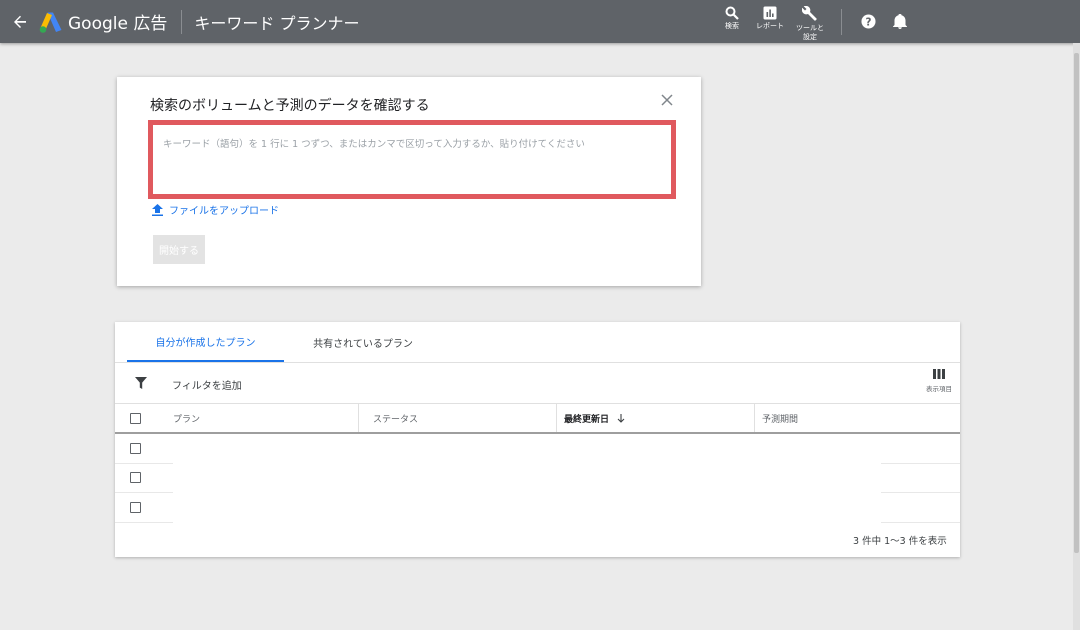 The width and height of the screenshot is (1080, 630). What do you see at coordinates (135, 418) in the screenshot?
I see `select-all-checkbox` at bounding box center [135, 418].